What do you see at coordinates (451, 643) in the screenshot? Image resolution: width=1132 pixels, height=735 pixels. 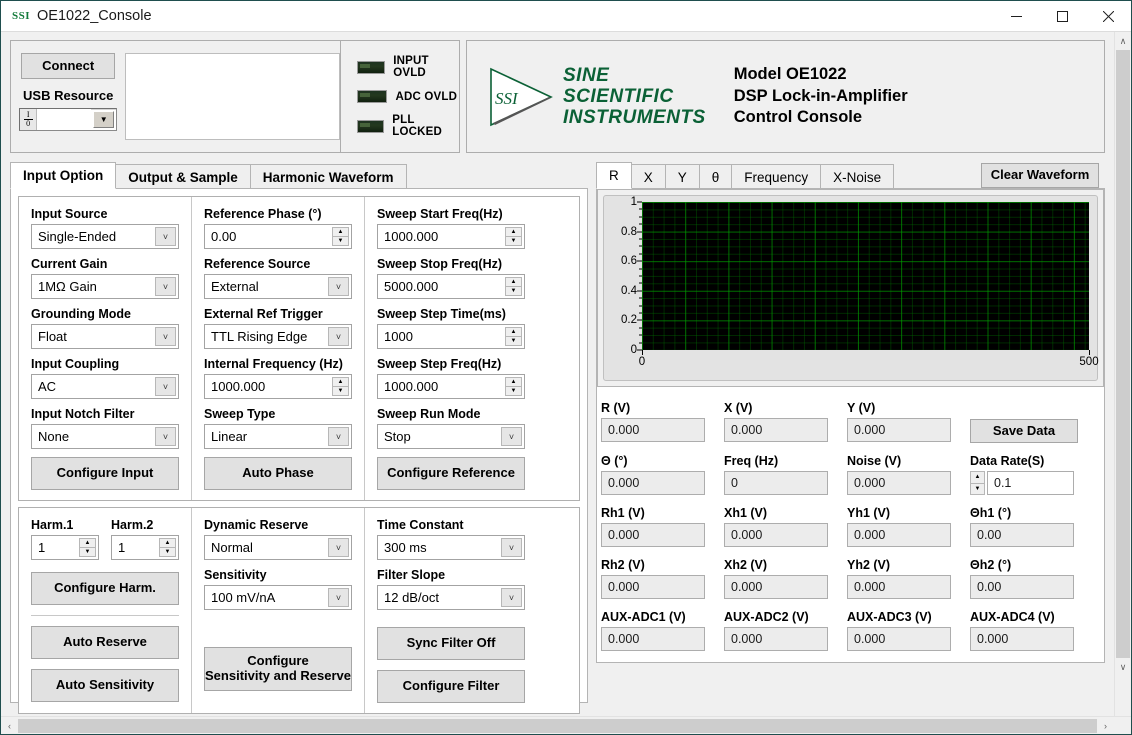 I see `sync-filter-button: Sync Filter Off` at bounding box center [451, 643].